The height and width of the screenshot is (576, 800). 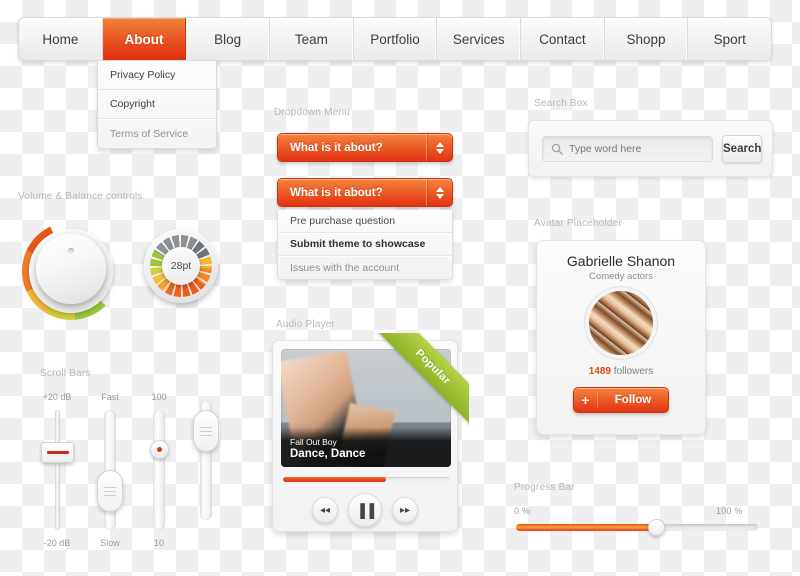 I want to click on slider-speed-track-wrap, so click(x=110, y=470).